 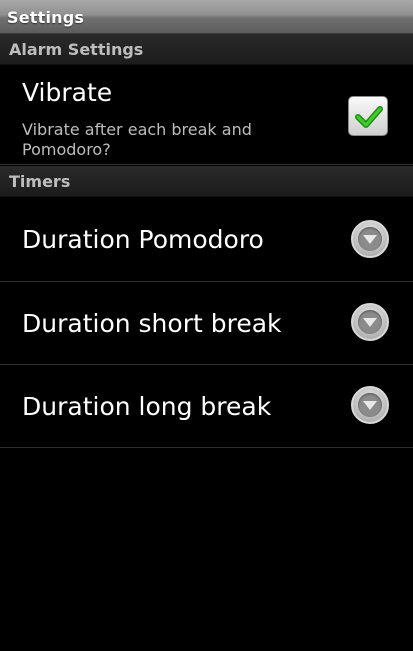 I want to click on duration-pomodoro-title: Duration Pomodoro, so click(x=143, y=239).